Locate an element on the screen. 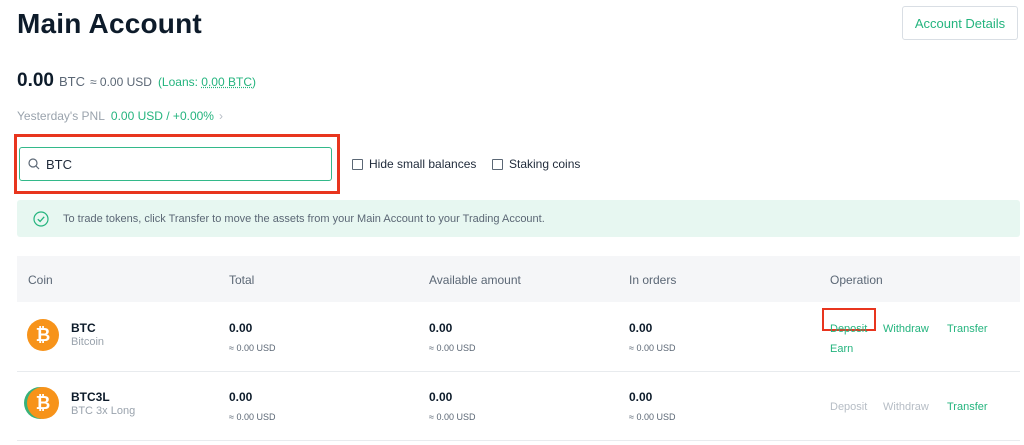 The image size is (1024, 445). header-in-orders: In orders is located at coordinates (653, 280).